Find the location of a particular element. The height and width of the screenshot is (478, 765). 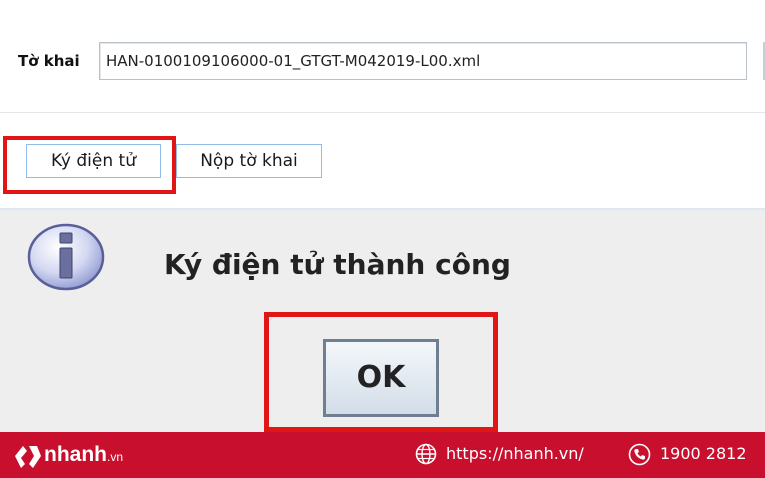

phone-icon is located at coordinates (639, 454).